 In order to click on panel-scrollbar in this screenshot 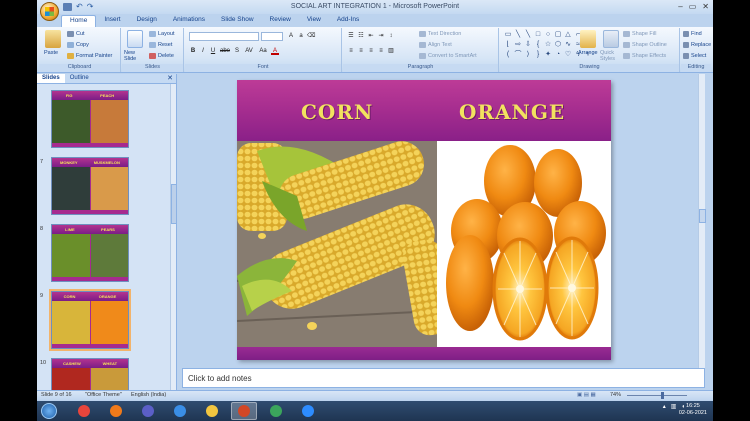, I will do `click(173, 237)`.